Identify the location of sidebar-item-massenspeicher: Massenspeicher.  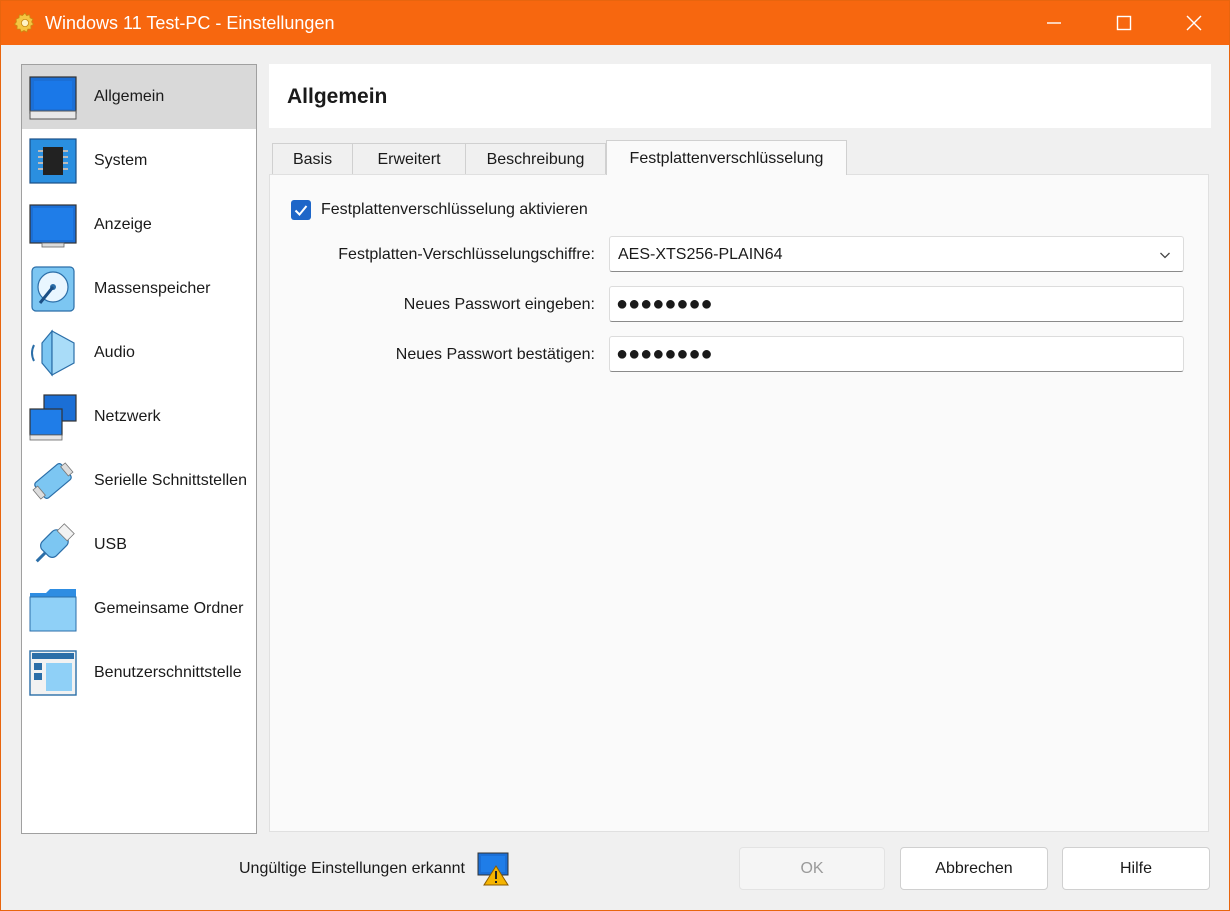
(139, 289).